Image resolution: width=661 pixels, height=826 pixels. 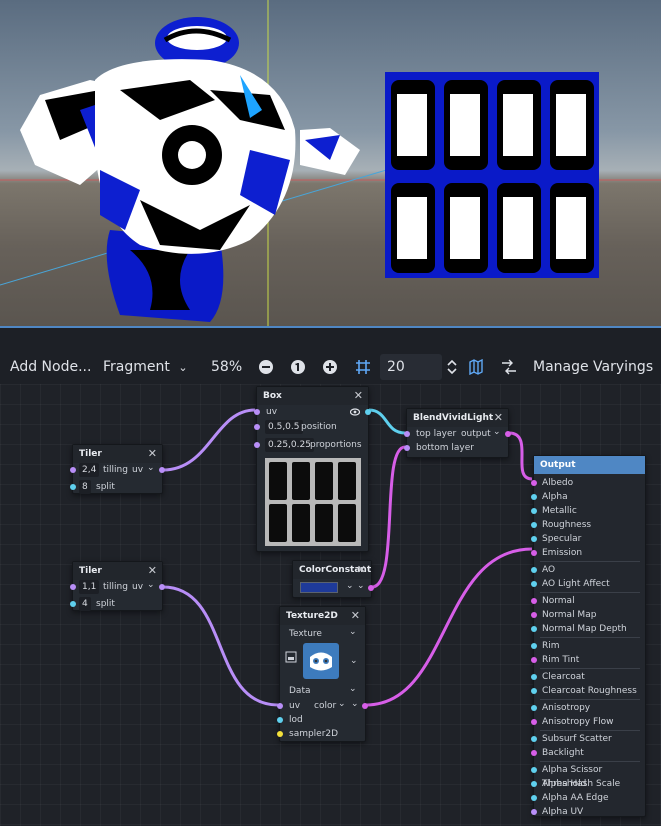 I want to click on texture-type-select: Data, so click(x=300, y=691).